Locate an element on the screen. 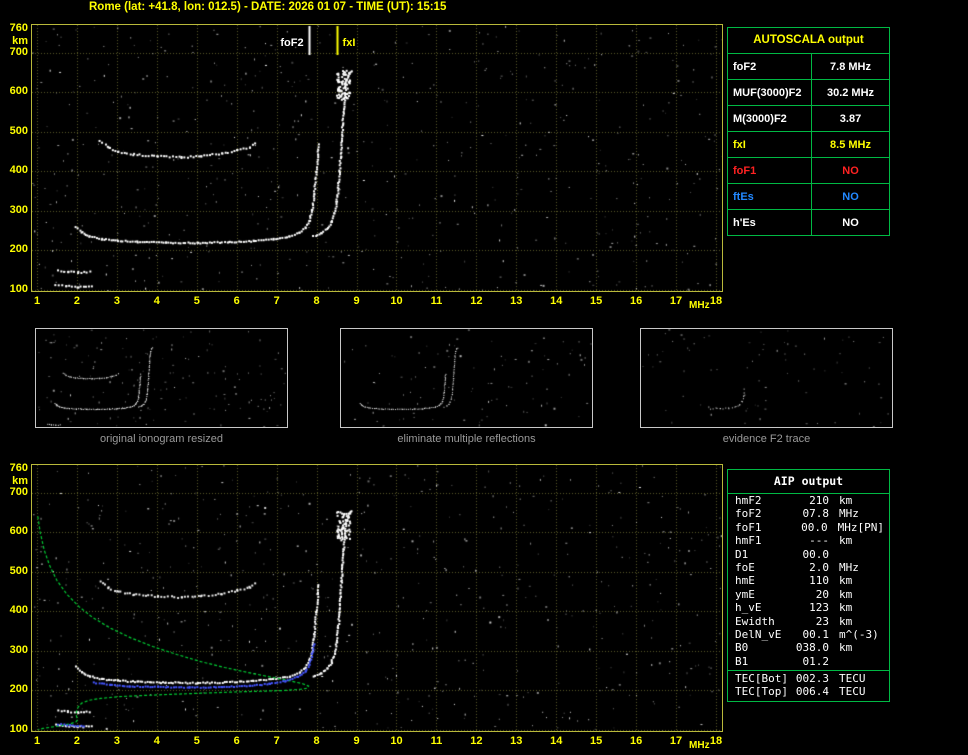 The width and height of the screenshot is (968, 755). aip-cell-pv: 2.0 is located at coordinates (819, 567).